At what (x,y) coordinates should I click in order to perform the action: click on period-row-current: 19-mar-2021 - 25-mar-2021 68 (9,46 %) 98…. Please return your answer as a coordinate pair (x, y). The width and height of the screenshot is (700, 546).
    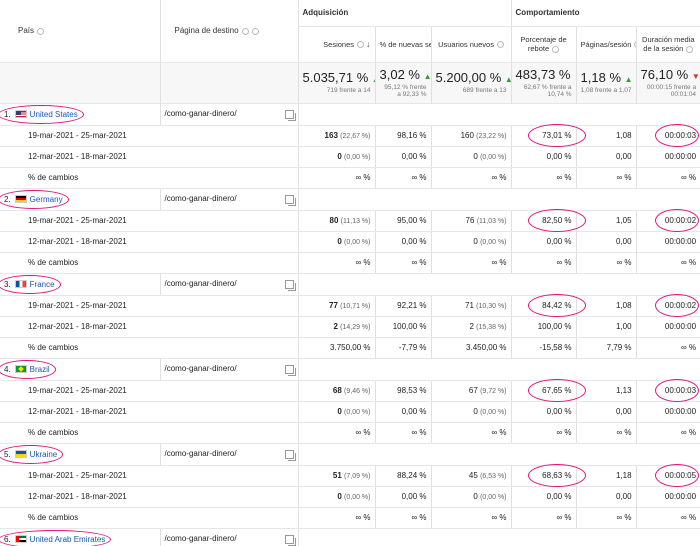
    Looking at the image, I should click on (350, 391).